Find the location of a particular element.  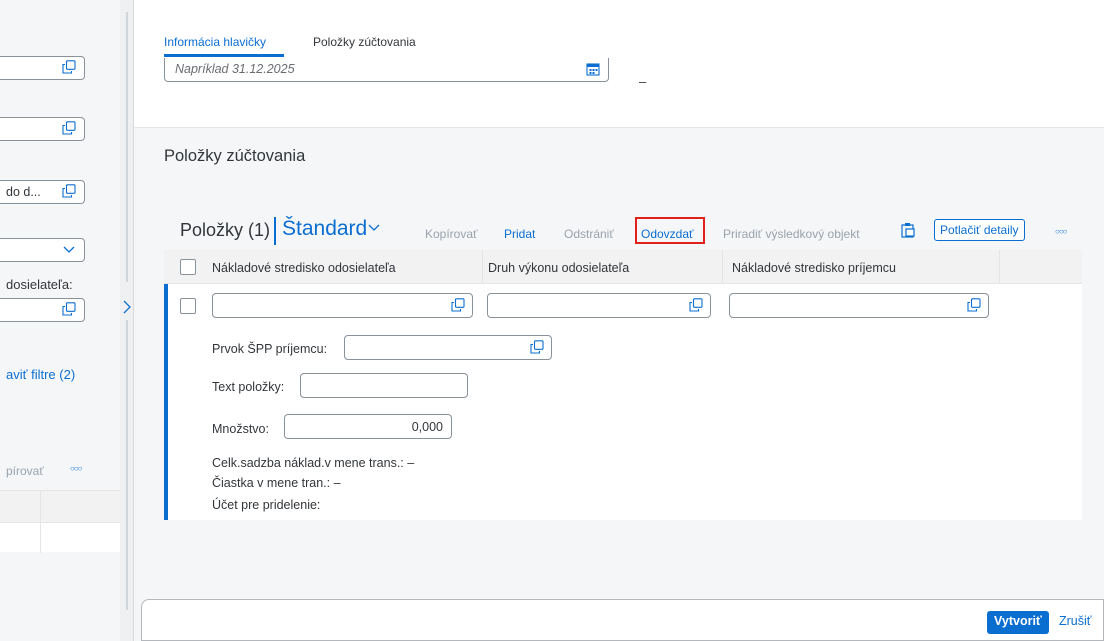

assign-profit-object-button: Priradiť výsledkový objekt is located at coordinates (791, 234).